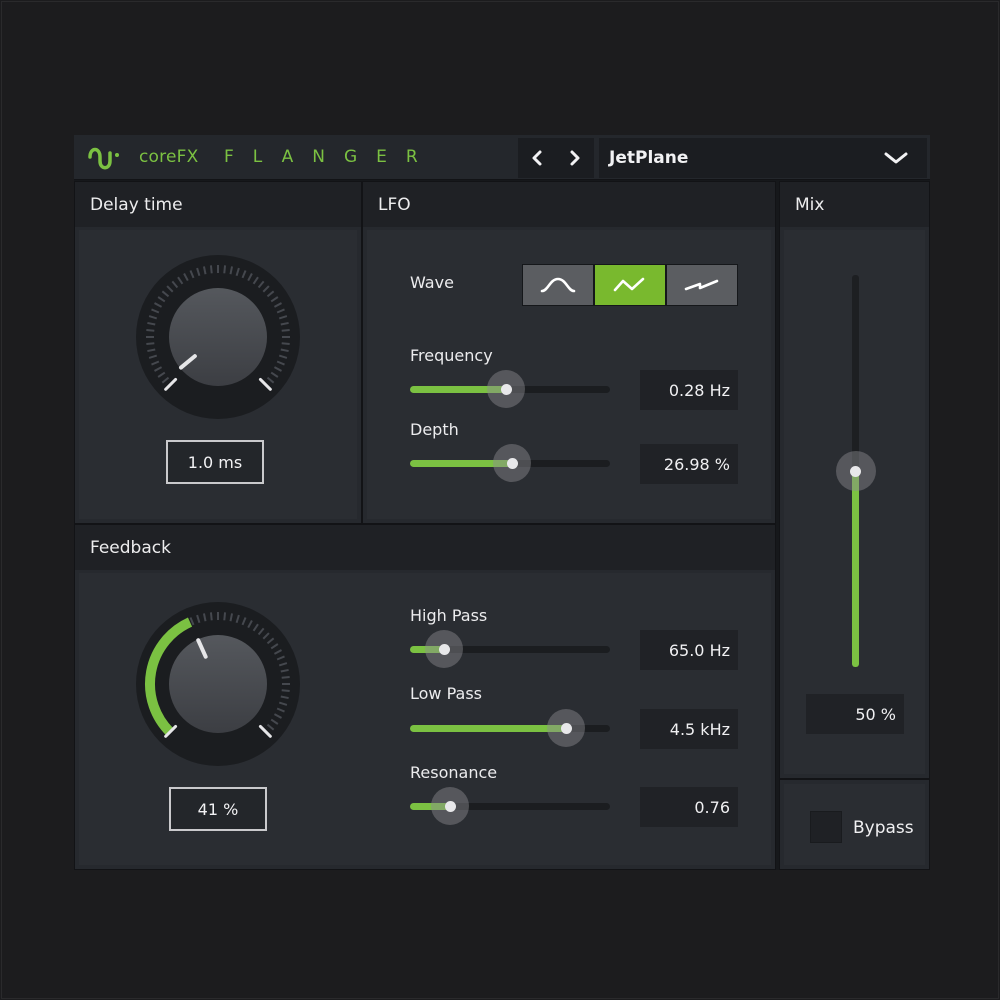 This screenshot has width=1000, height=1000. I want to click on bypass-checkbox, so click(826, 827).